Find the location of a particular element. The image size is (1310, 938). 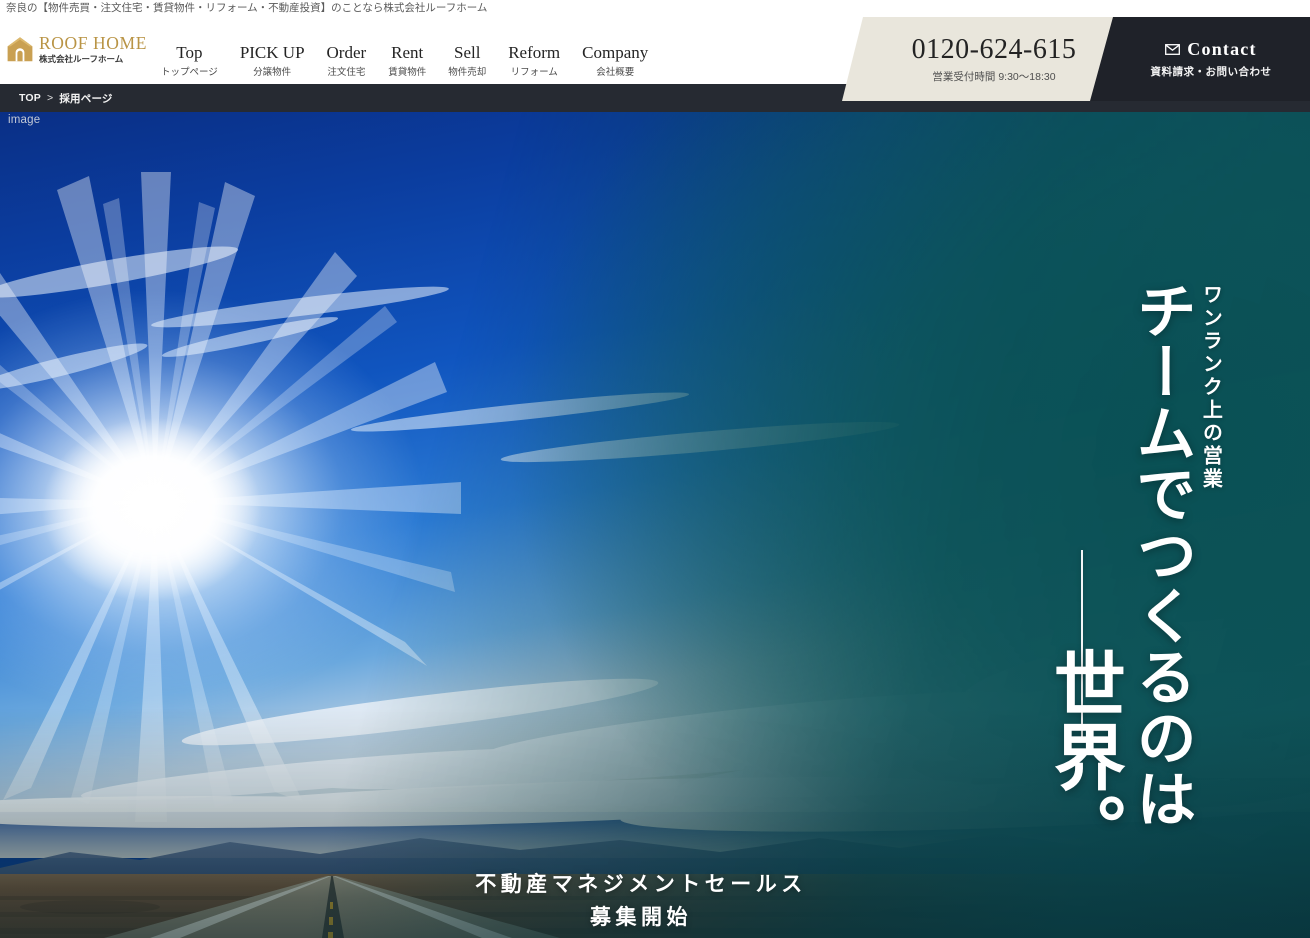

business-hours: 営業受付時間 9:30〜18:30 is located at coordinates (994, 76).